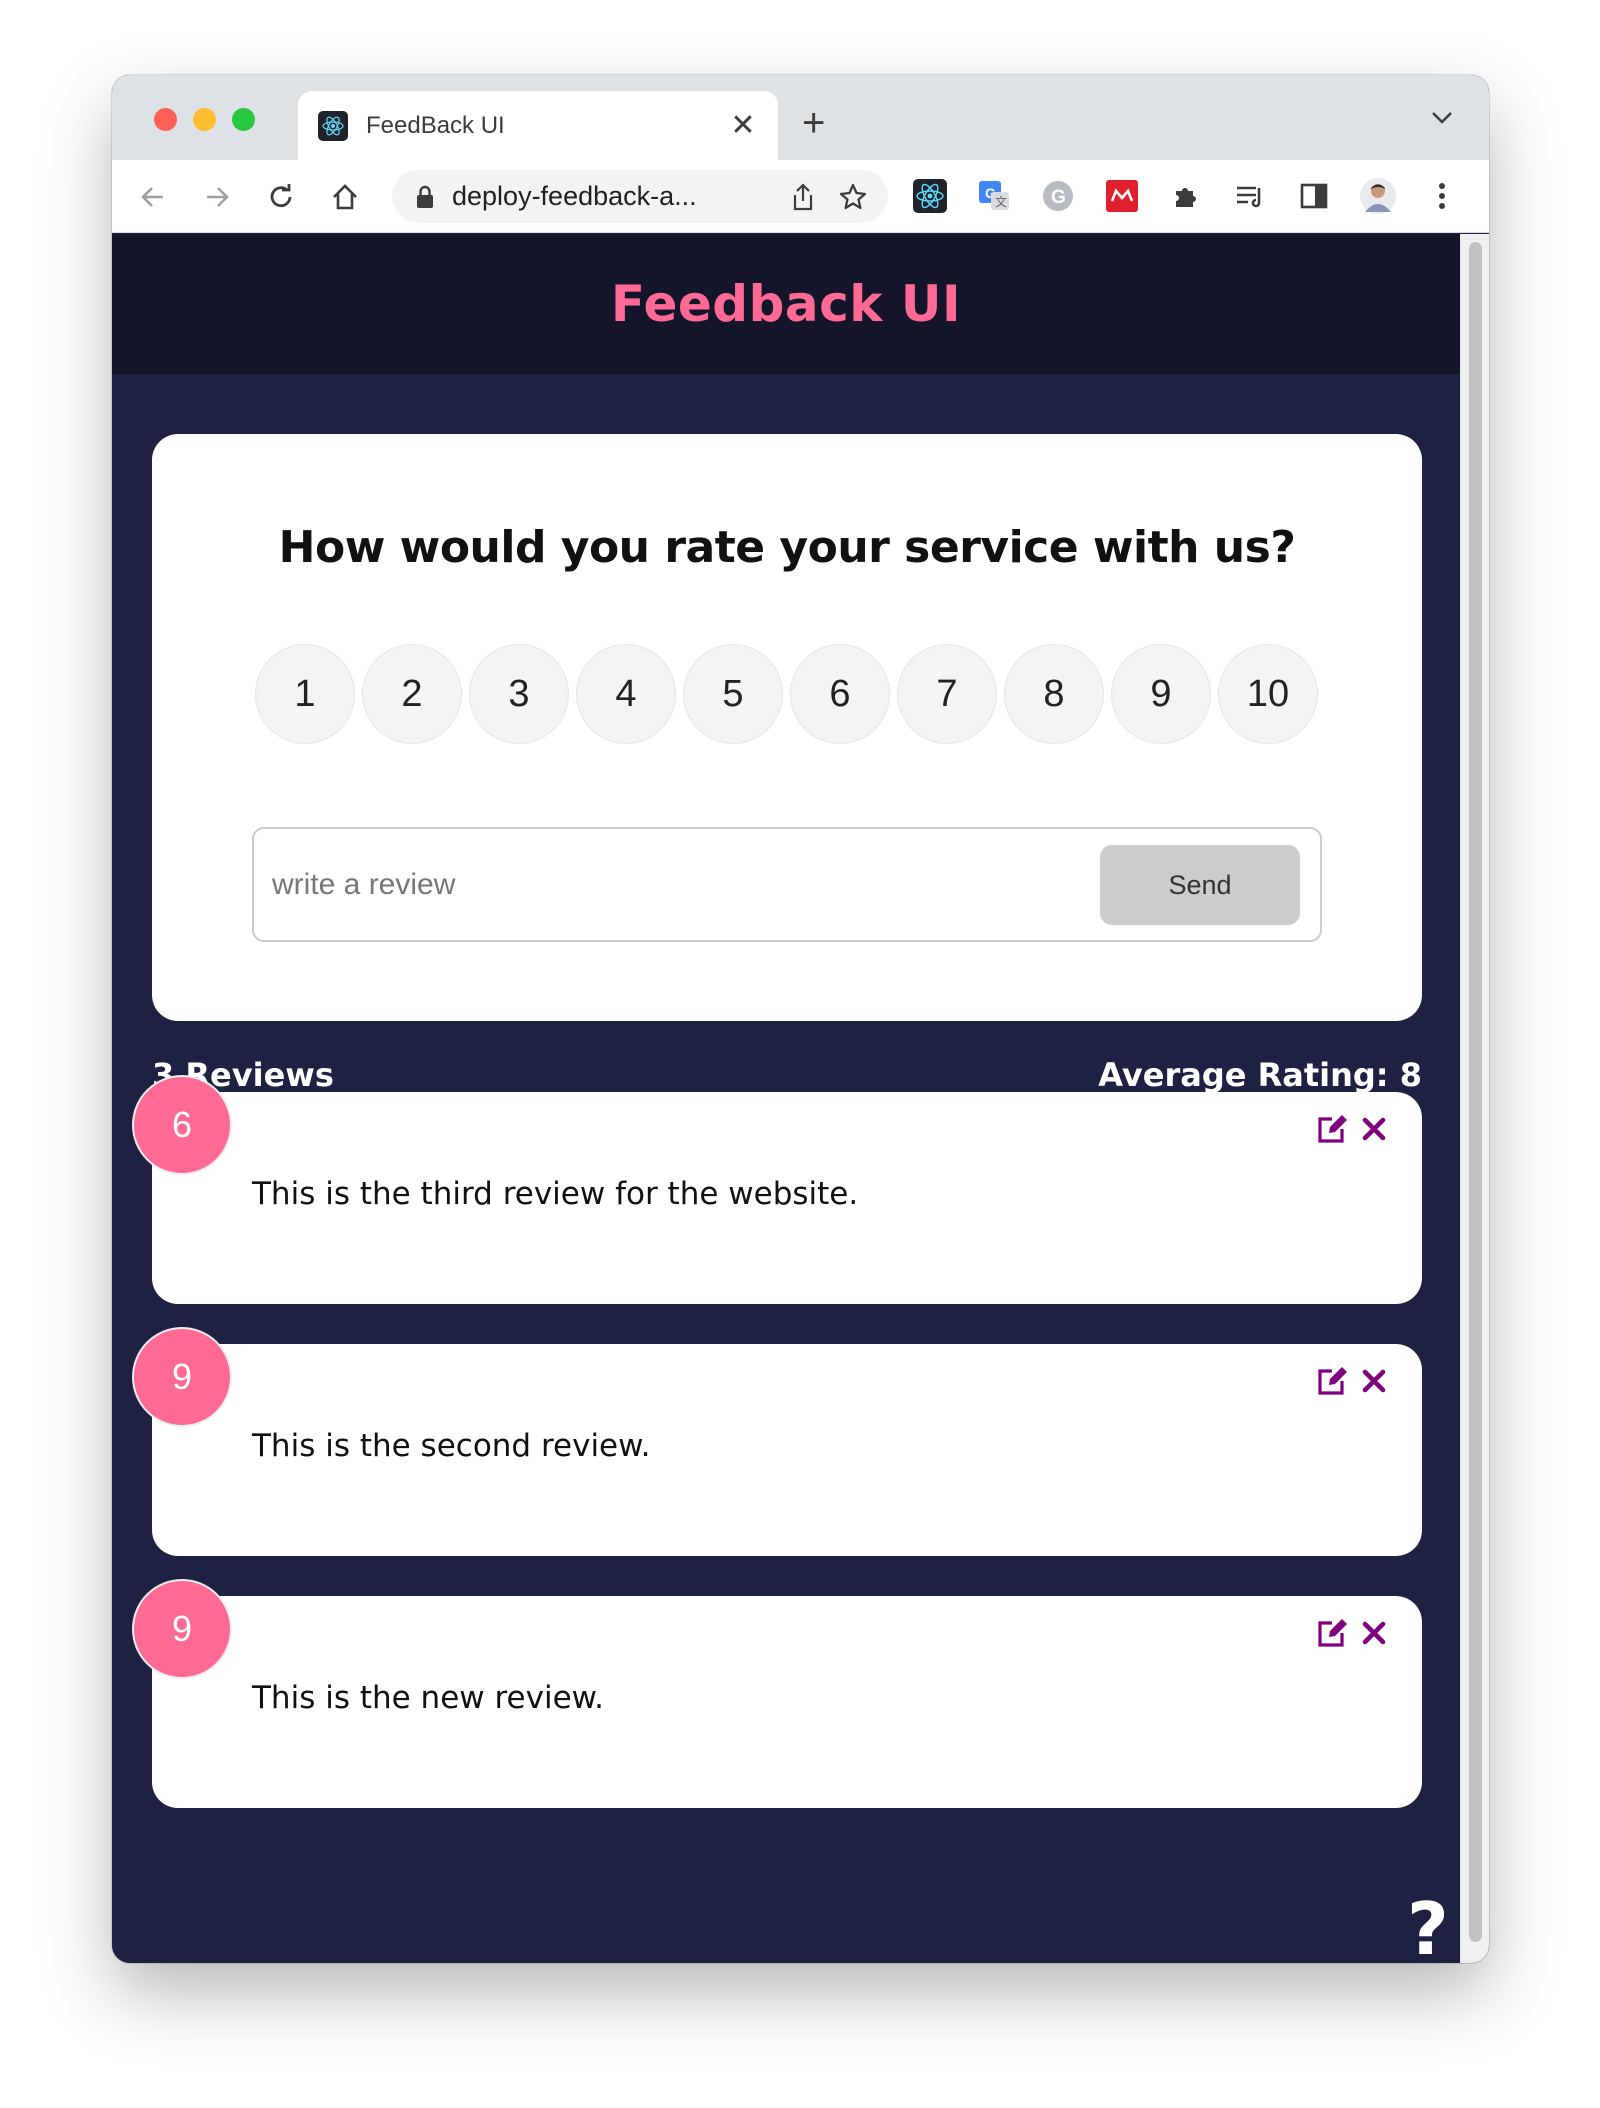  I want to click on reload-icon, so click(281, 197).